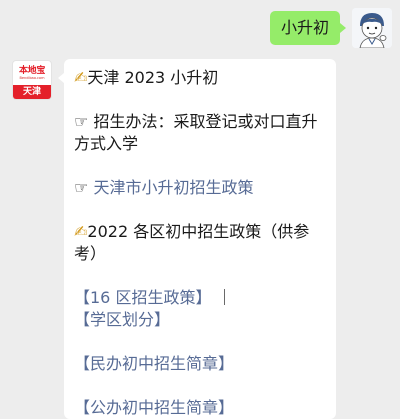 The width and height of the screenshot is (400, 419). I want to click on cartoon-avatar-icon, so click(372, 28).